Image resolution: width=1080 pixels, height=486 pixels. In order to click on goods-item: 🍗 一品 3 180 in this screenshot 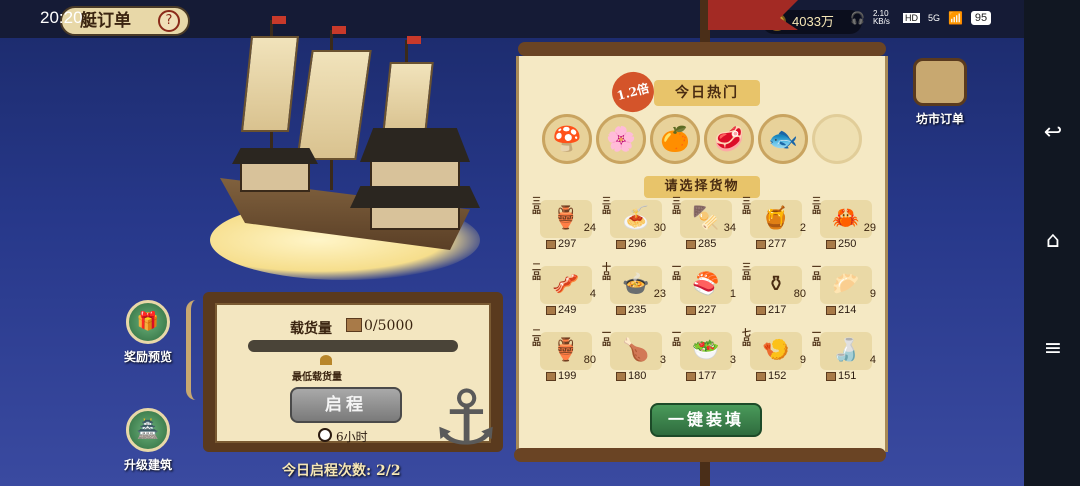, I will do `click(636, 358)`.